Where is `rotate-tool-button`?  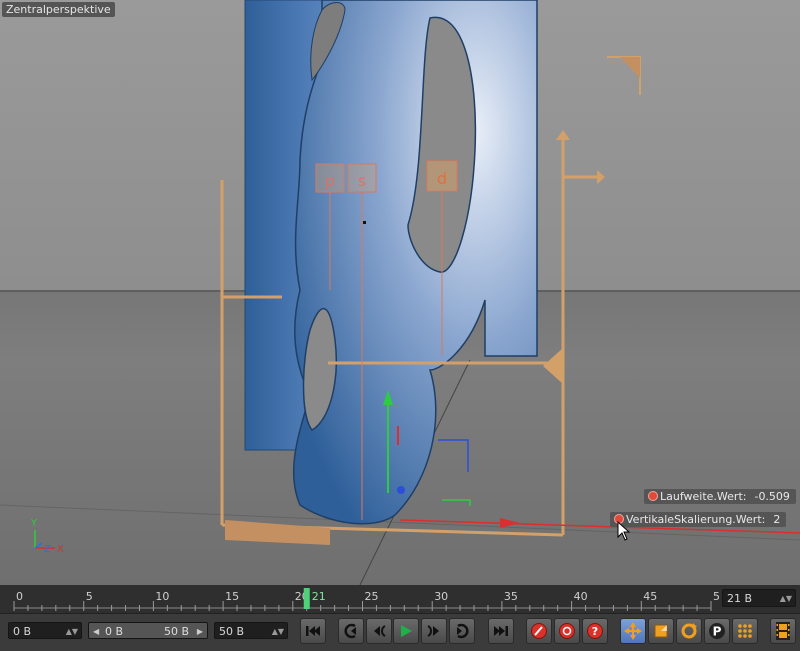 rotate-tool-button is located at coordinates (689, 631).